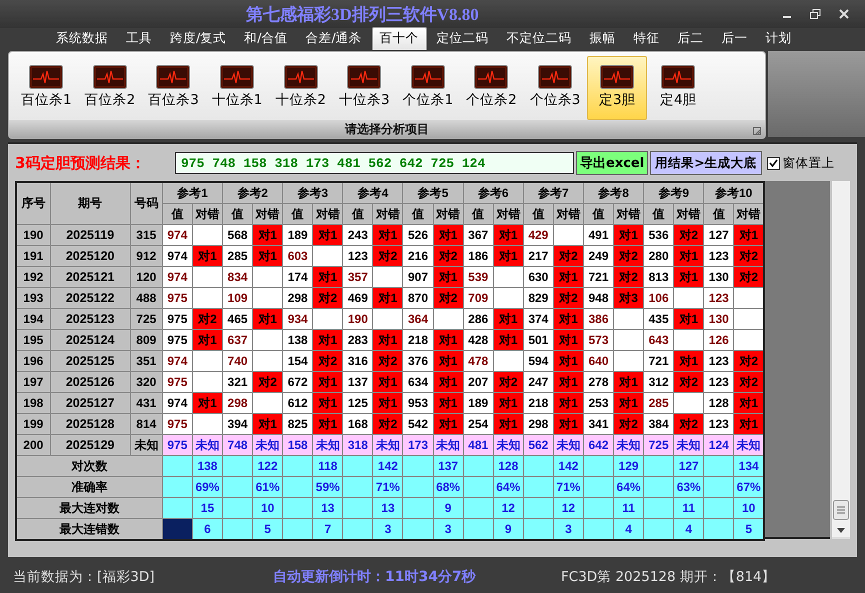 Image resolution: width=865 pixels, height=593 pixels. I want to click on restore-icon, so click(815, 14).